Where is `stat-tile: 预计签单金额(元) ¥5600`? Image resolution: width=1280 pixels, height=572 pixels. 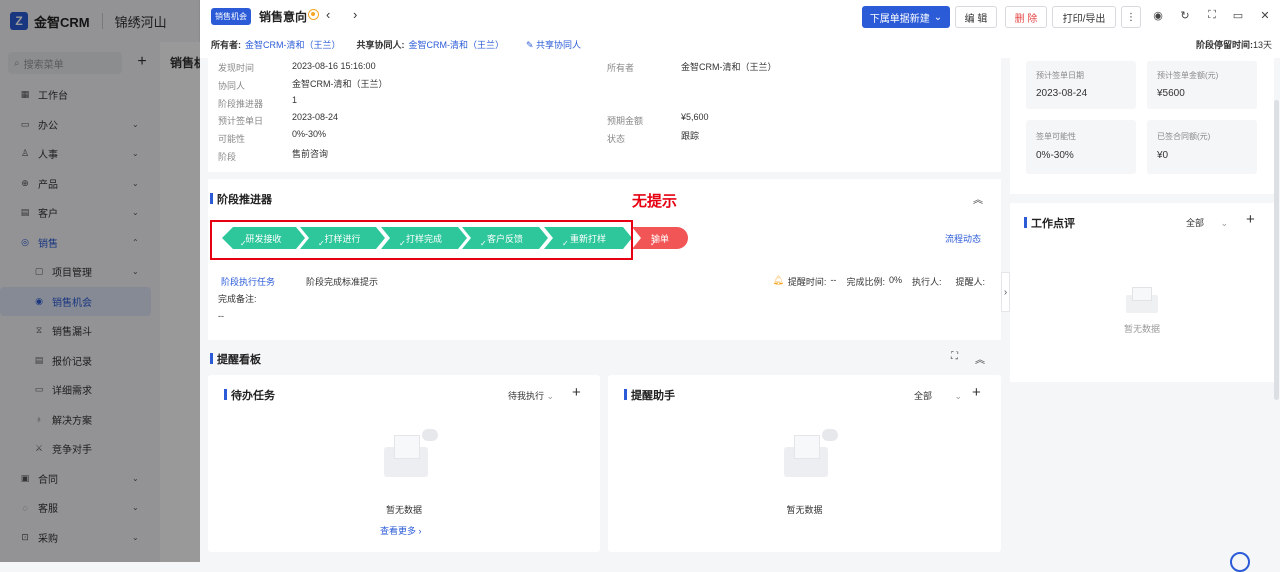
stat-tile: 预计签单金额(元) ¥5600 is located at coordinates (1202, 85).